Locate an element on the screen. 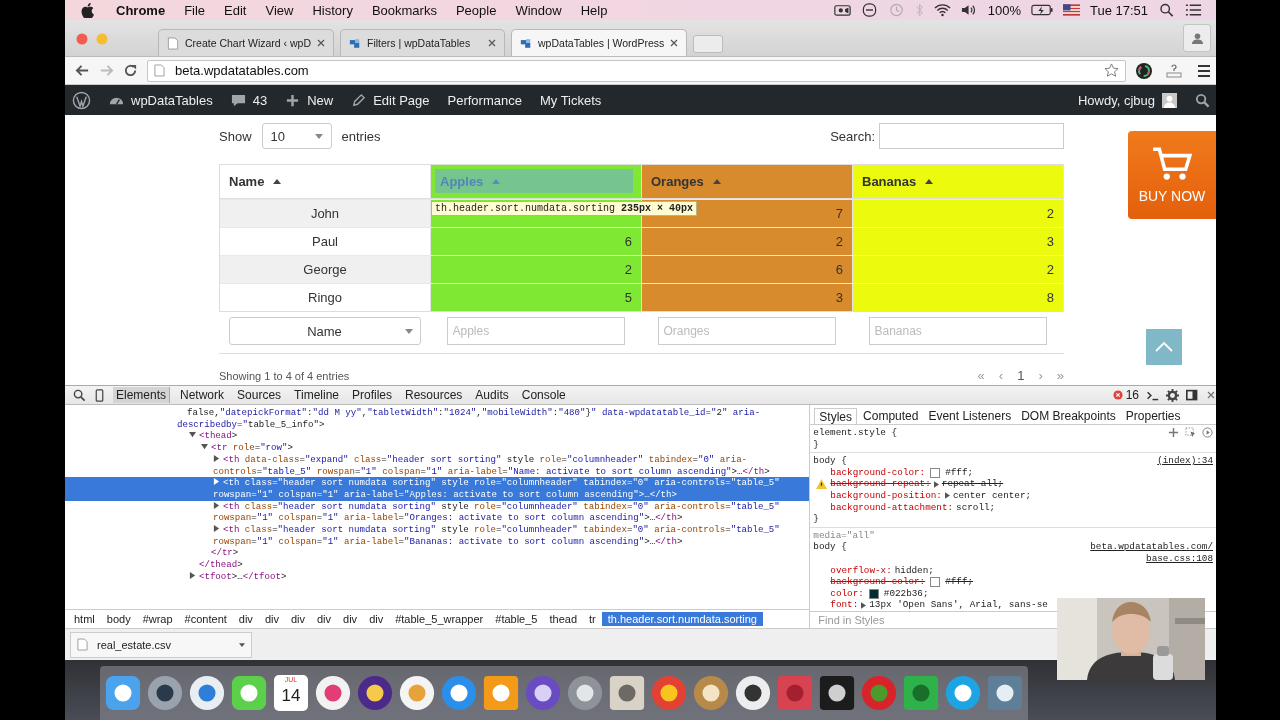 This screenshot has width=1280, height=720. app-menu: Chrome is located at coordinates (141, 10).